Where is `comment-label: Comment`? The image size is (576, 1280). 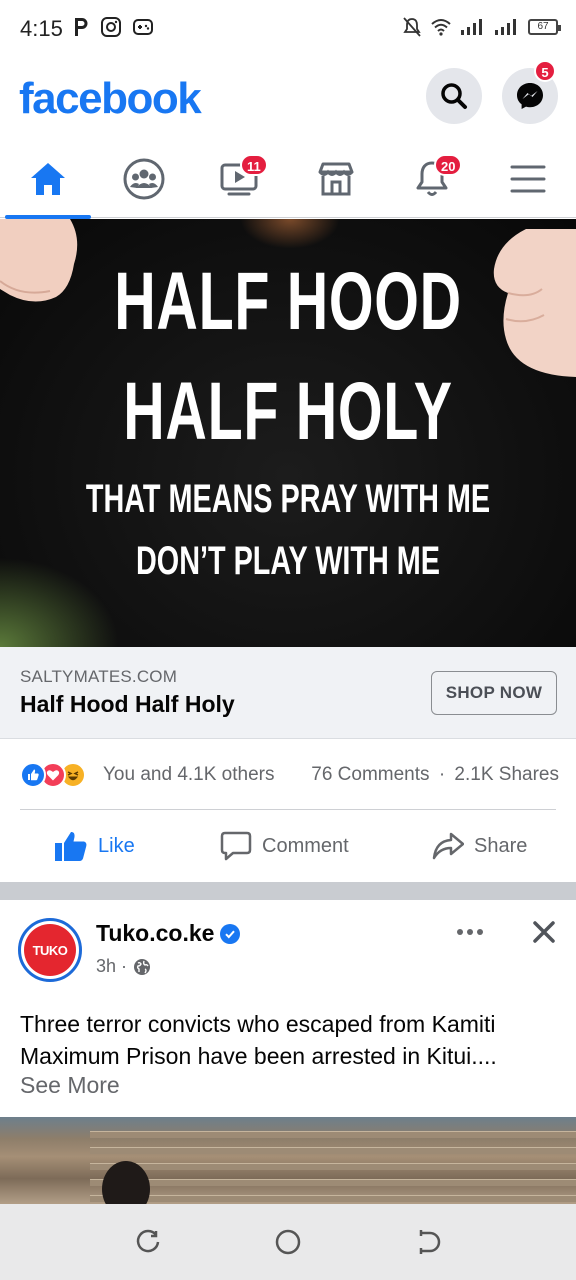 comment-label: Comment is located at coordinates (305, 845).